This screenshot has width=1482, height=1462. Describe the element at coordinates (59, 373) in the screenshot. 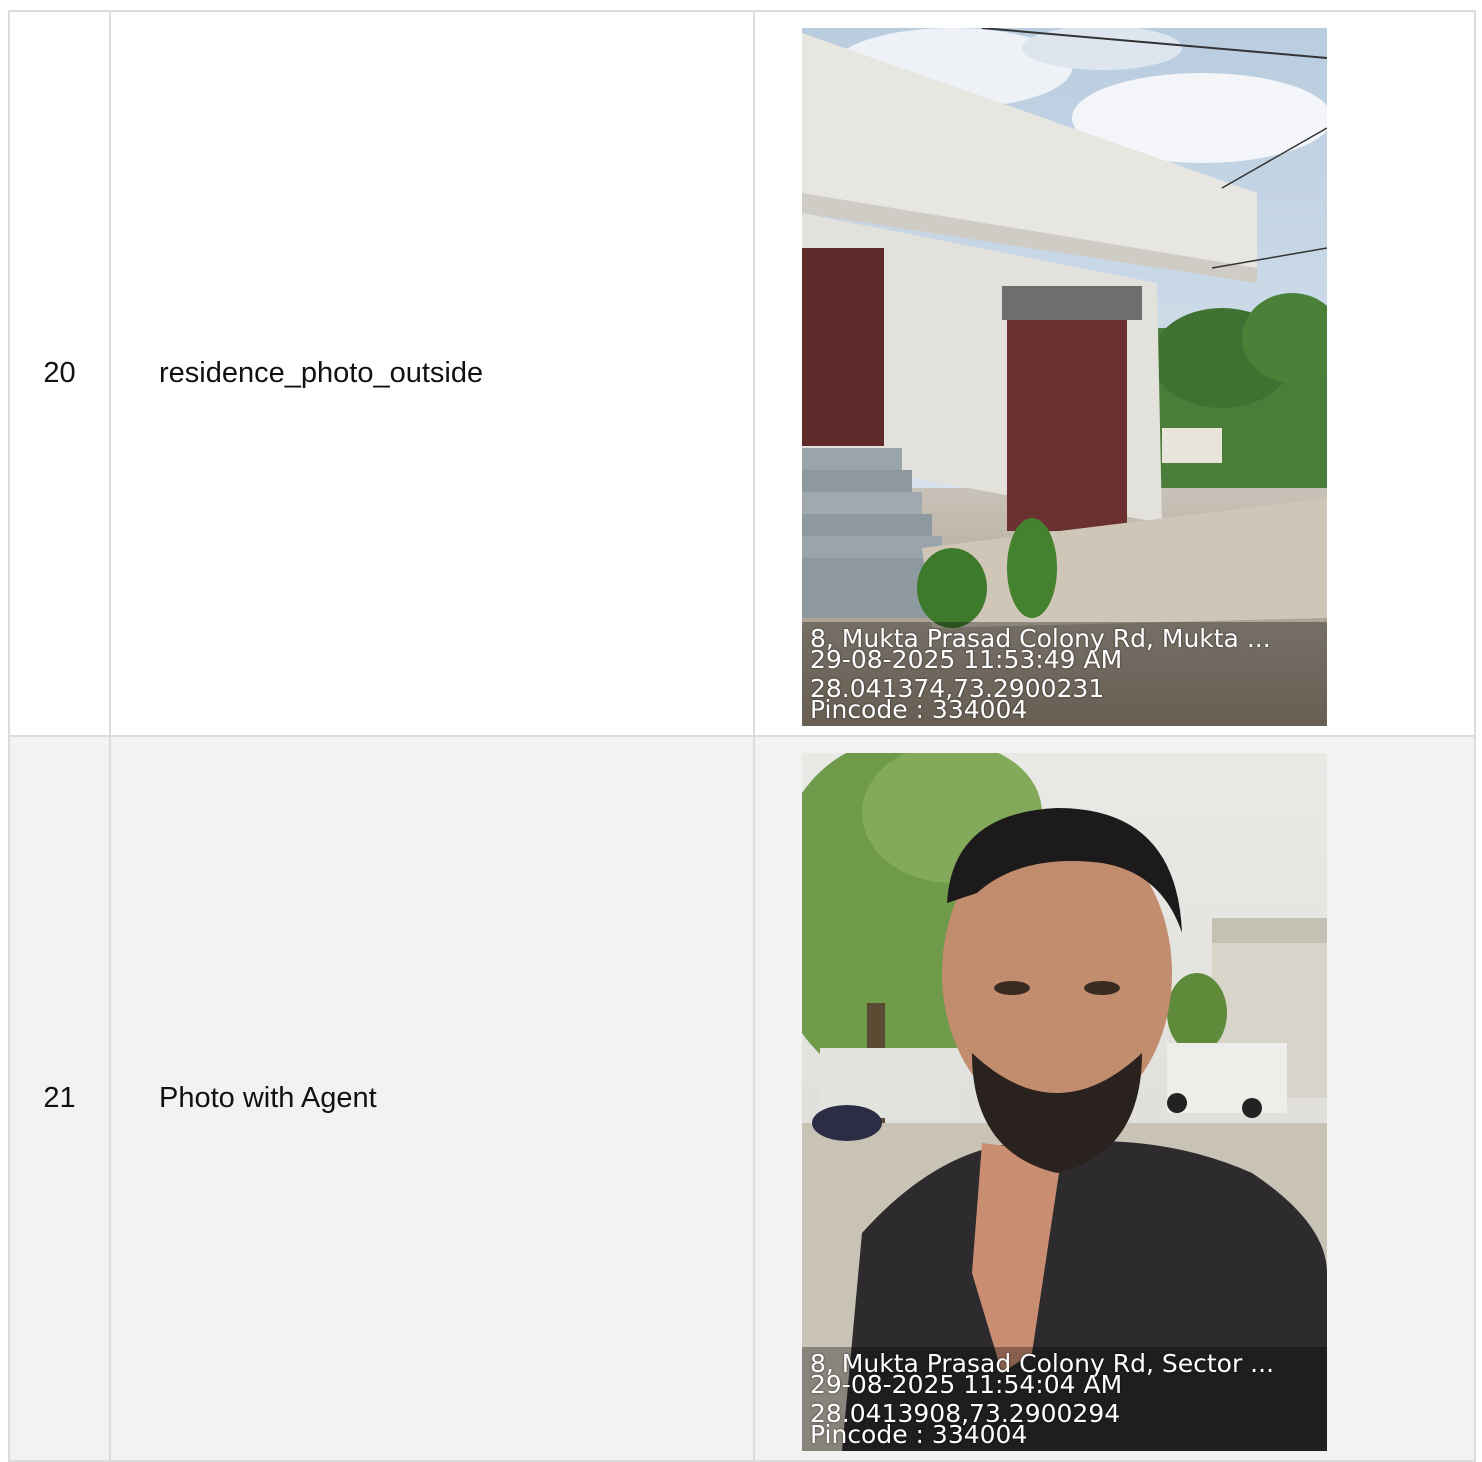

I see `row-number: 20` at that location.